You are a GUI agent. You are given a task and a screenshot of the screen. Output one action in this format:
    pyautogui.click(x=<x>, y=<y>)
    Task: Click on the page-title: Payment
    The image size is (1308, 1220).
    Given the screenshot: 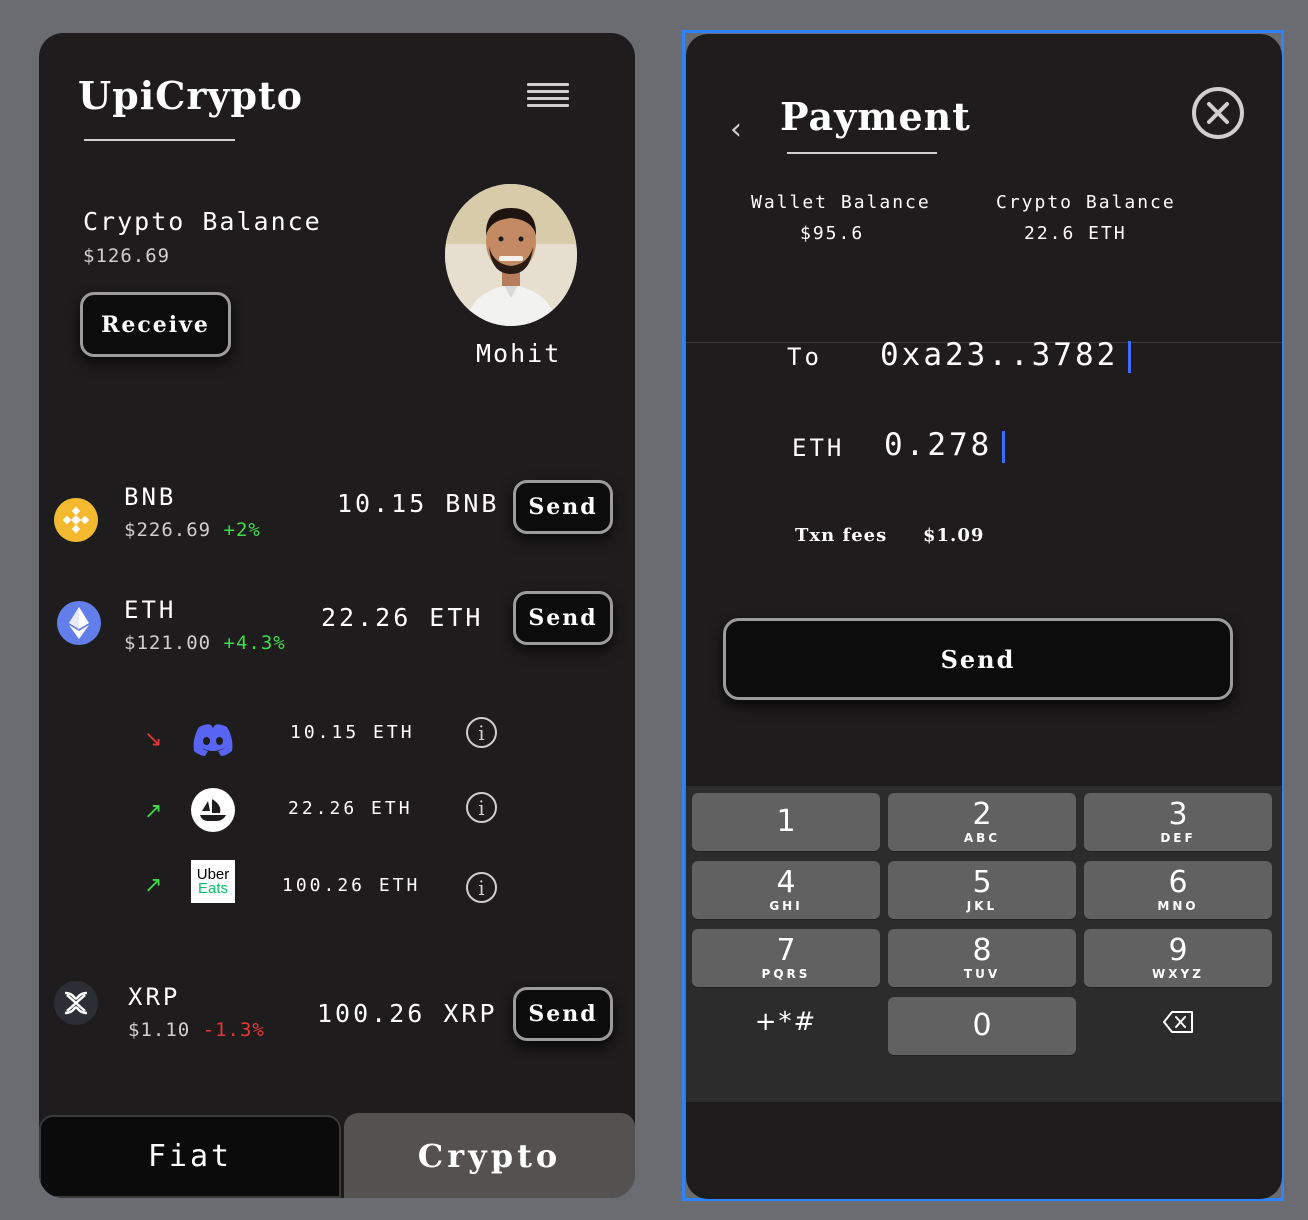 What is the action you would take?
    pyautogui.click(x=875, y=116)
    